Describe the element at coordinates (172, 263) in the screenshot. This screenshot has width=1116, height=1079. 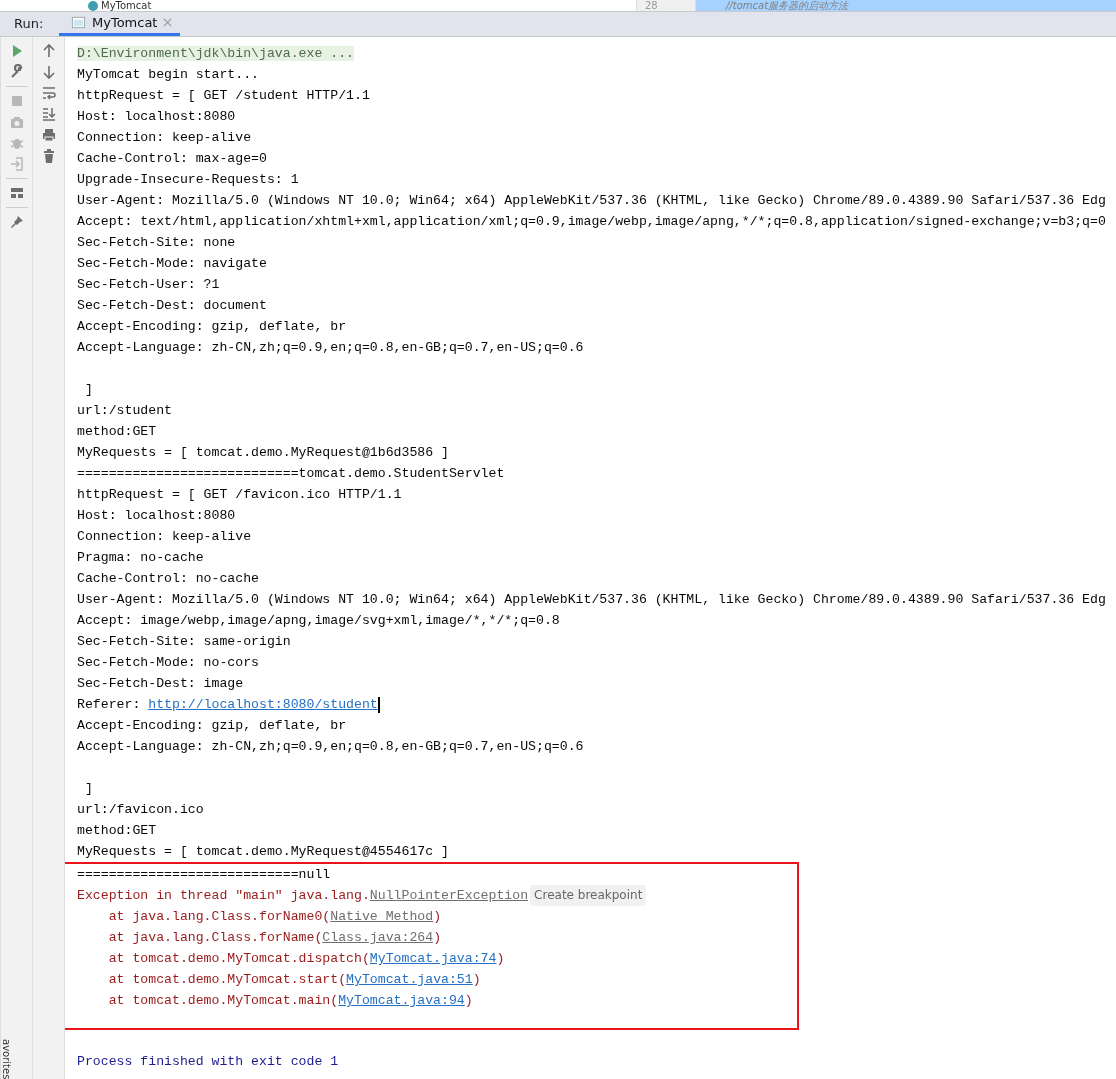
I see `console-line: Sec-Fetch-Mode: navigate` at that location.